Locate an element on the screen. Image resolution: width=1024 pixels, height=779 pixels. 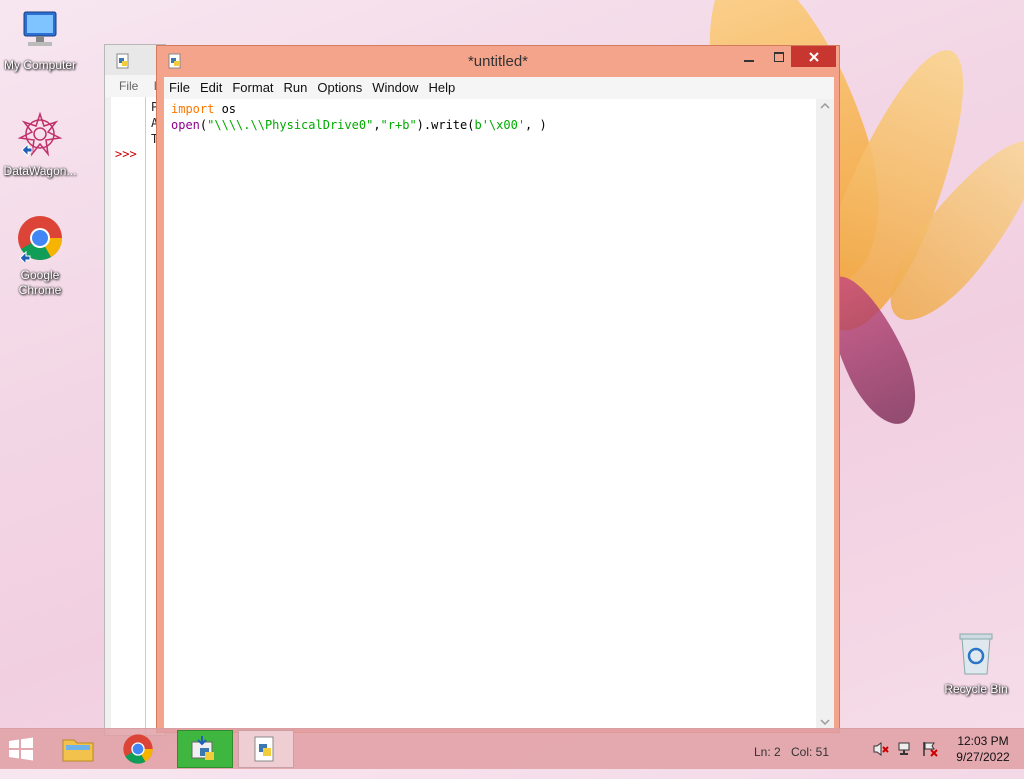
network-icon is located at coordinates (906, 760).